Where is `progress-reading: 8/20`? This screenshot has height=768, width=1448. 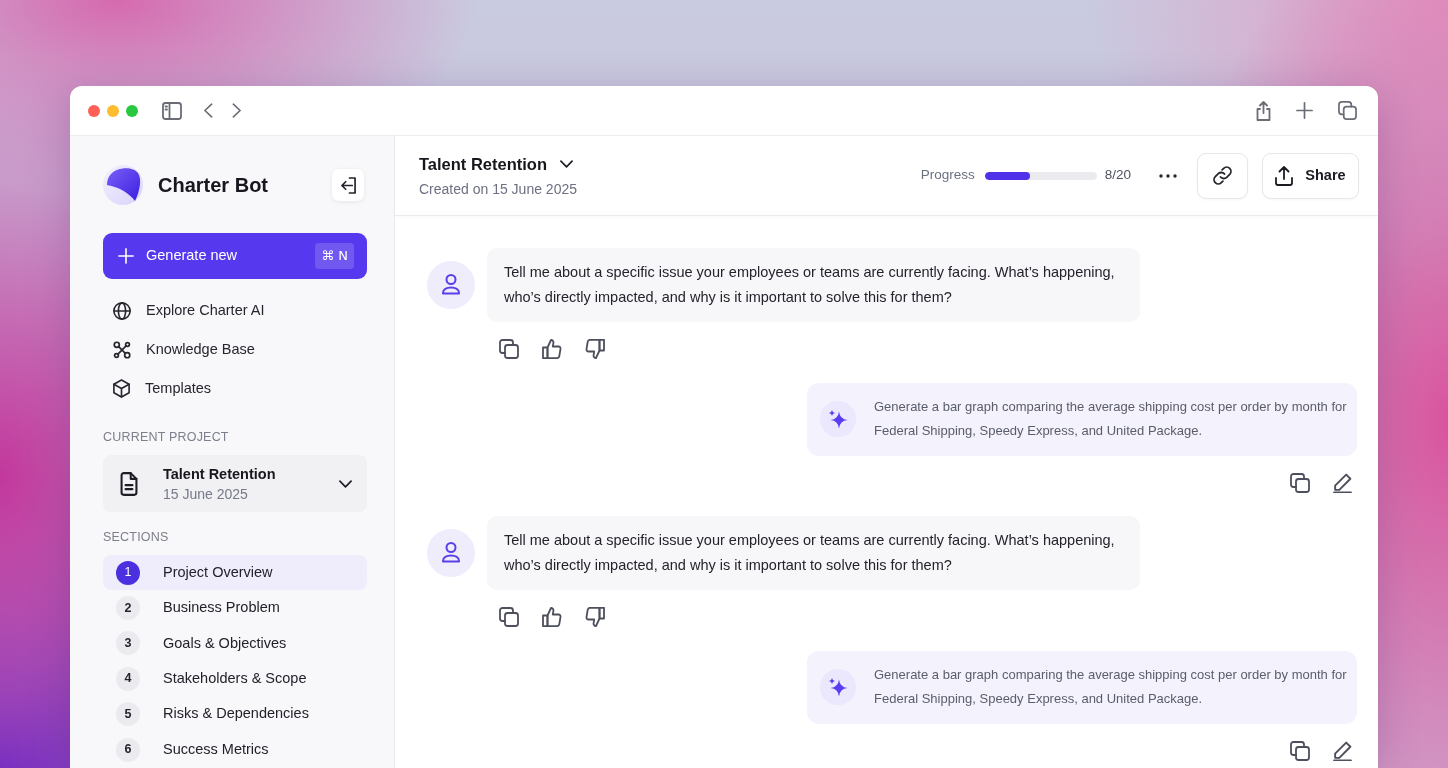
progress-reading: 8/20 is located at coordinates (1117, 175).